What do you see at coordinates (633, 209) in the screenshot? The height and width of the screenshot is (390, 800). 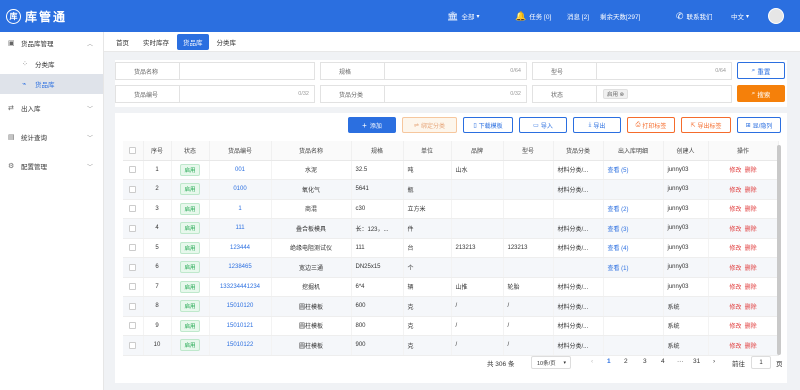 I see `cell-detail-link: 查看 (2)` at bounding box center [633, 209].